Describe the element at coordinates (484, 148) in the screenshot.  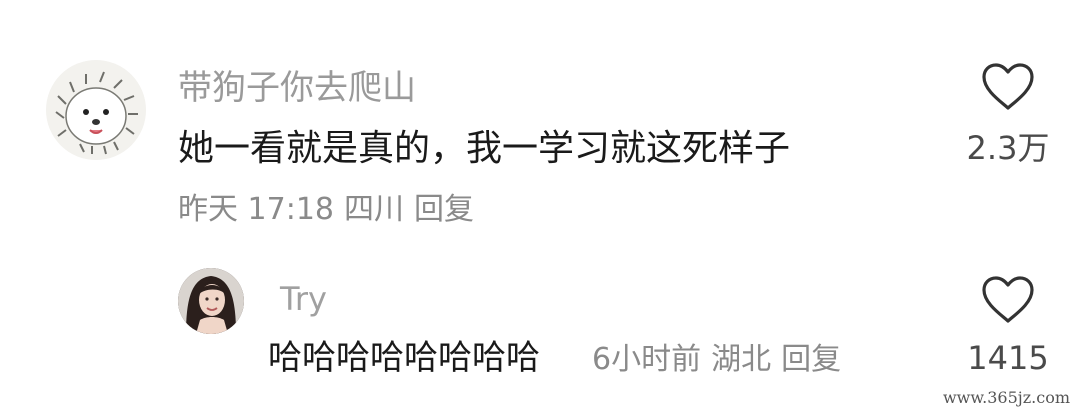
I see `comment-text: 她一看就是真的，我一学习就这死样子` at that location.